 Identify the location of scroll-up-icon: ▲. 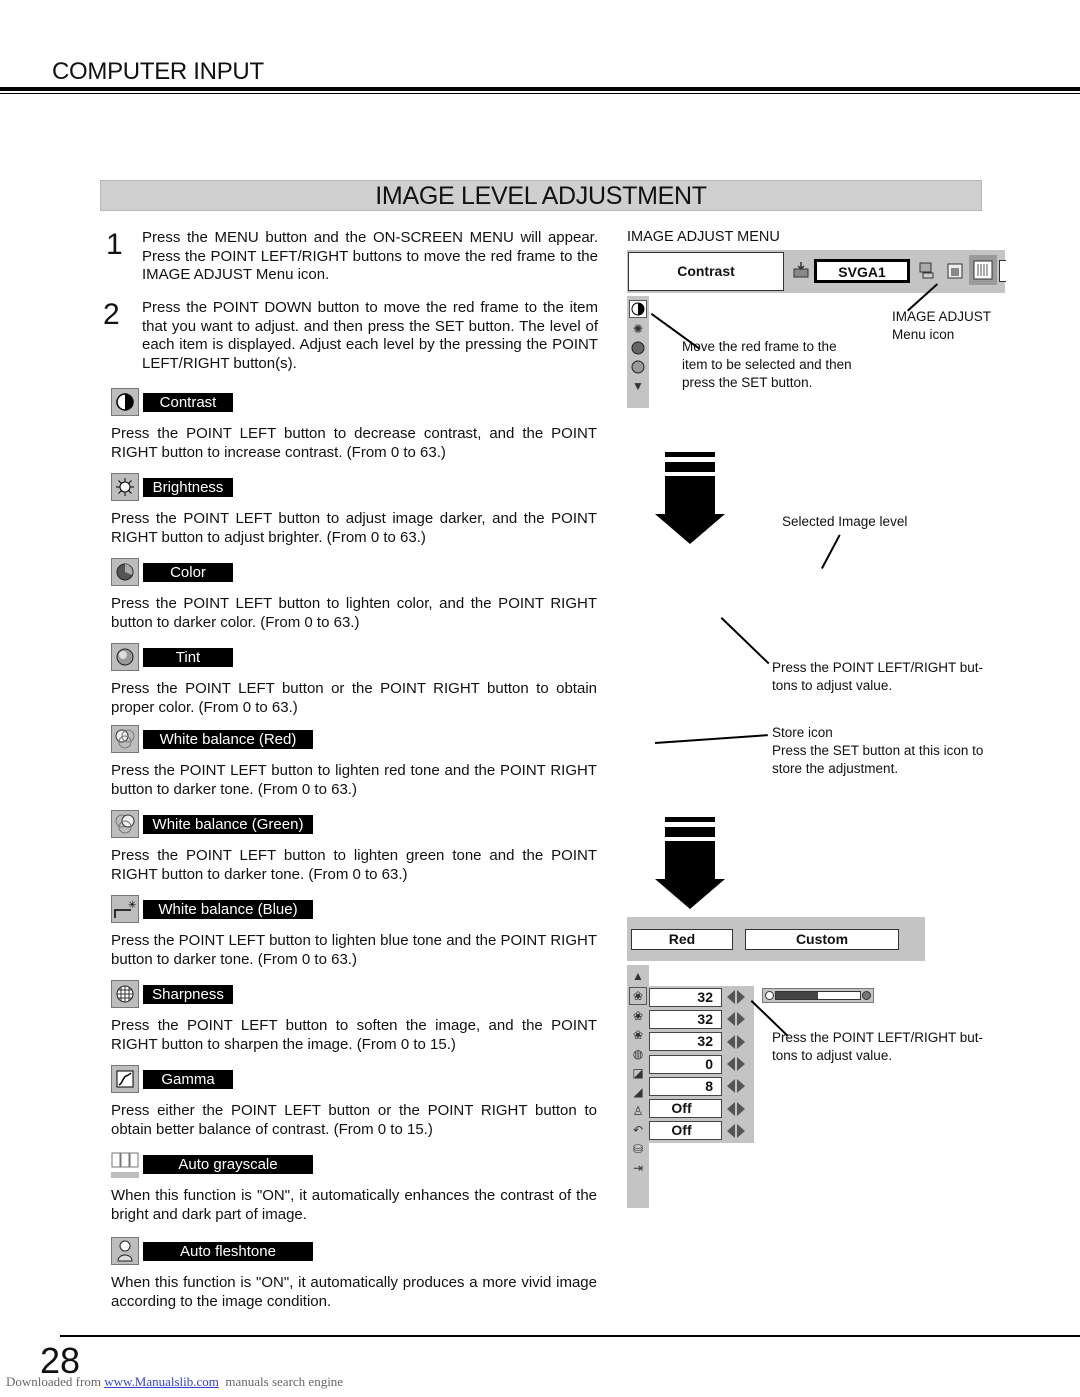
(638, 976).